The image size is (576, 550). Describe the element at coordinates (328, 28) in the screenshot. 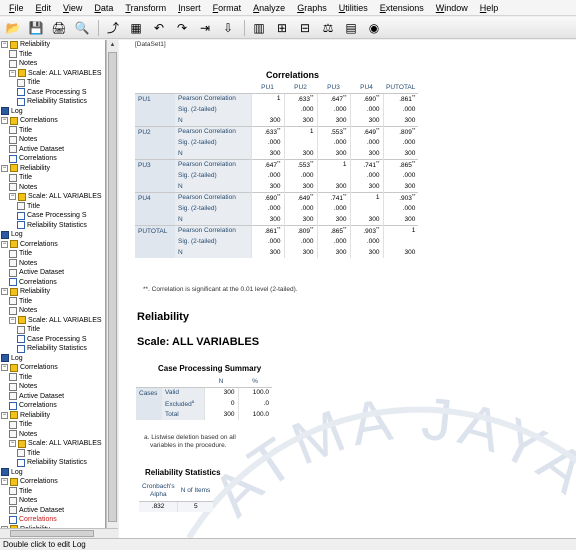

I see `select-cases-icon: ⚖` at that location.